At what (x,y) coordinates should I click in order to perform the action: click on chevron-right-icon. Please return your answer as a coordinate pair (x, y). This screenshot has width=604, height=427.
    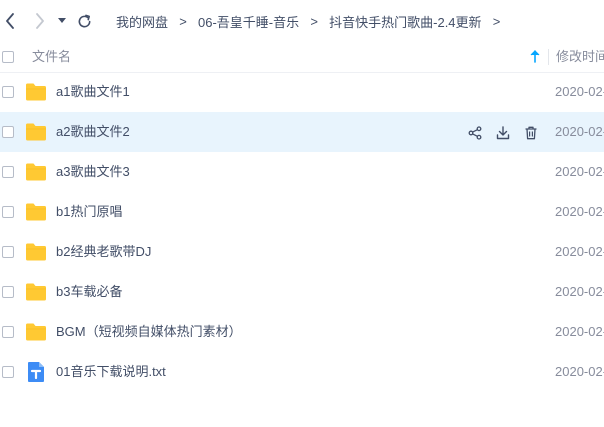
    Looking at the image, I should click on (40, 21).